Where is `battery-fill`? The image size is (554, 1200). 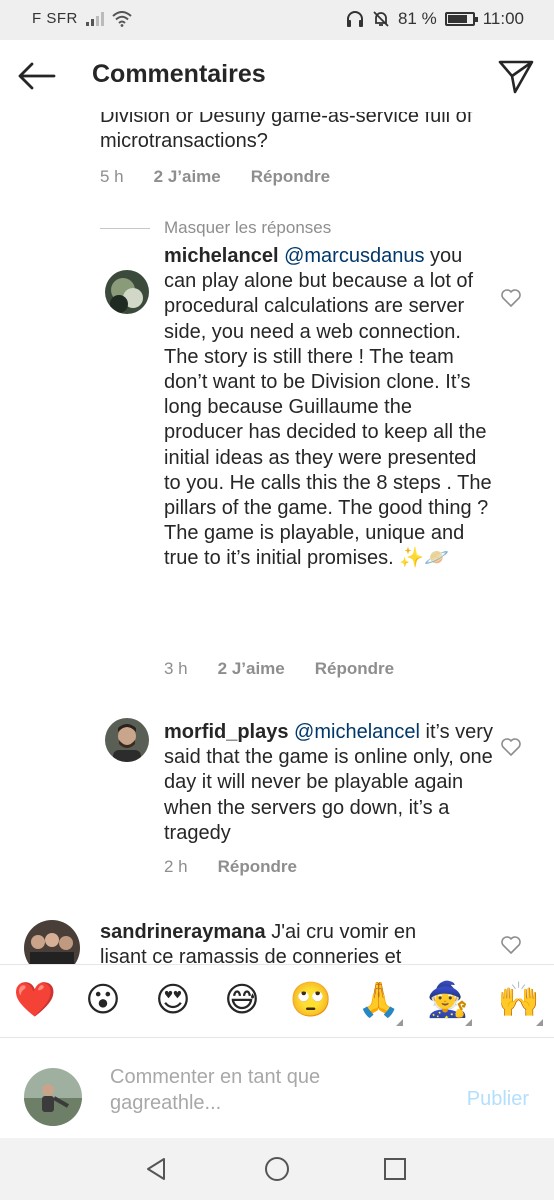 battery-fill is located at coordinates (457, 19).